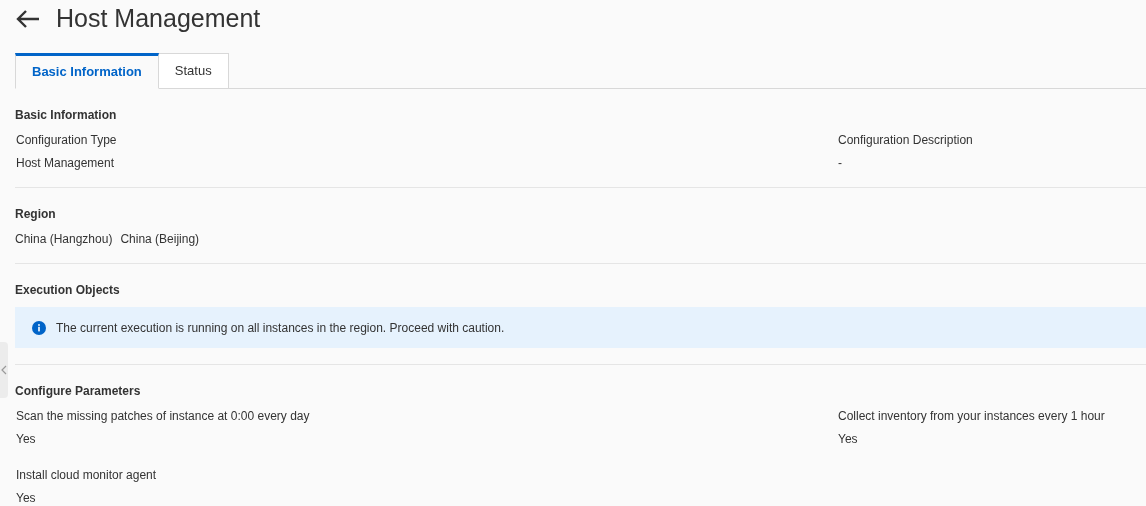 This screenshot has width=1146, height=506. What do you see at coordinates (280, 328) in the screenshot?
I see `alert-message: The current execution is running on all instances in the region. Proceed with caution.` at bounding box center [280, 328].